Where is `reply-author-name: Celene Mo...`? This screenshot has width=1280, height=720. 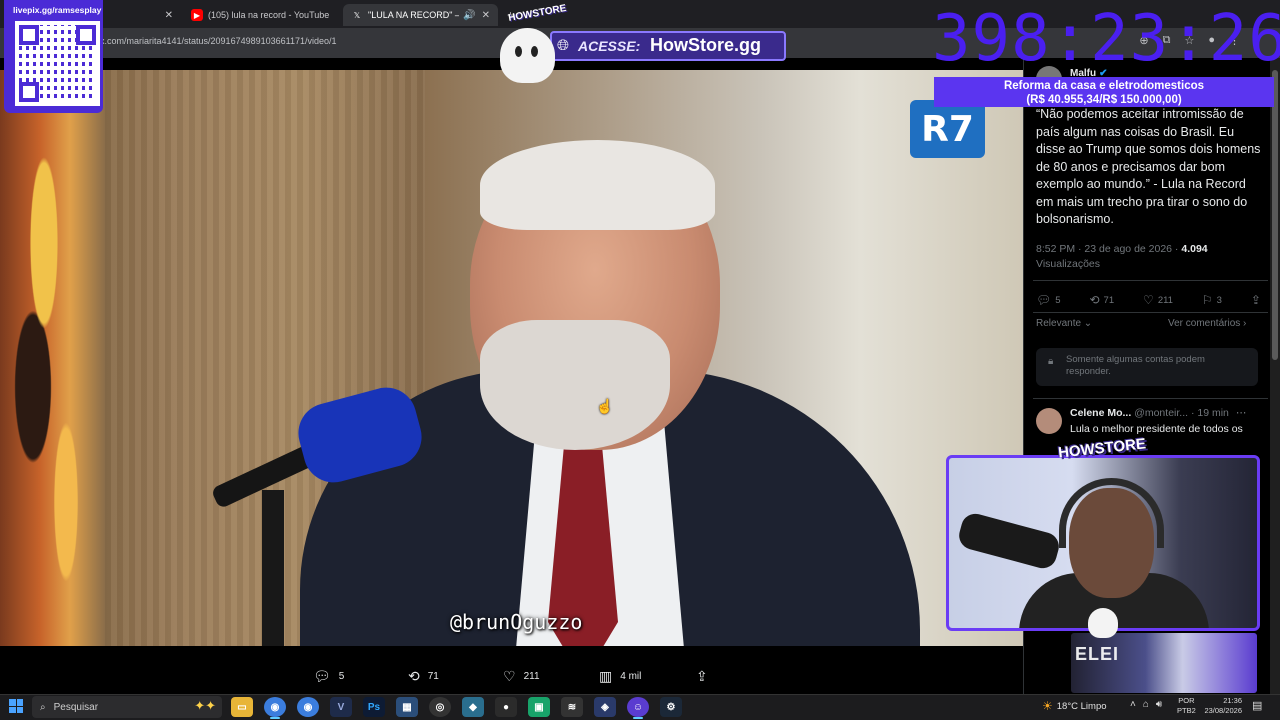 reply-author-name: Celene Mo... is located at coordinates (1101, 413).